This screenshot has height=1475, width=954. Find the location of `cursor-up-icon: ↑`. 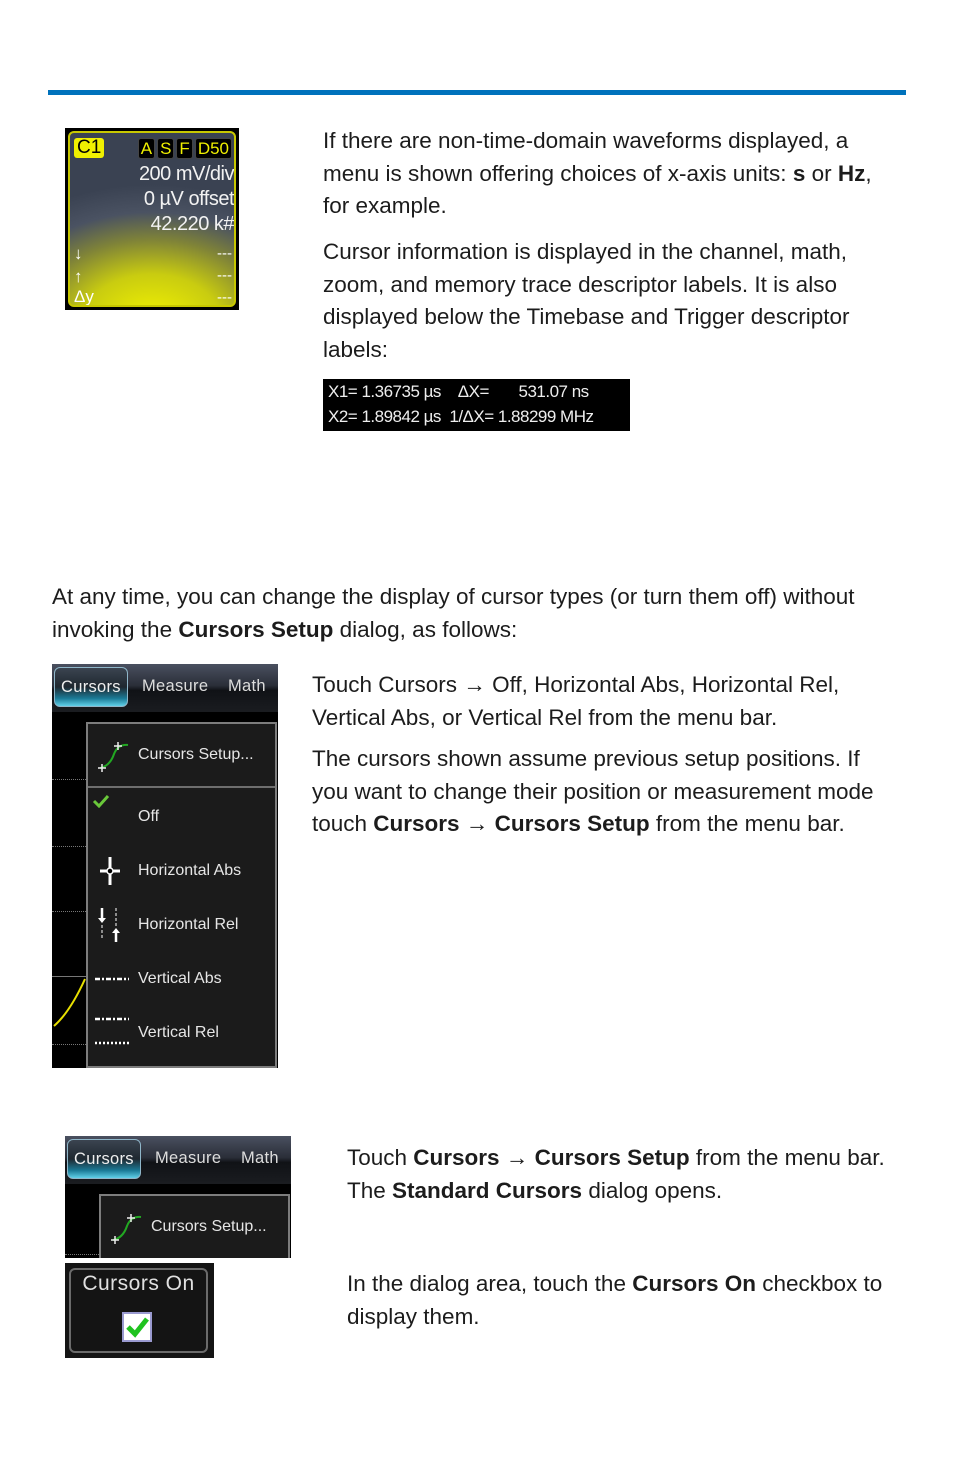

cursor-up-icon: ↑ is located at coordinates (78, 276).